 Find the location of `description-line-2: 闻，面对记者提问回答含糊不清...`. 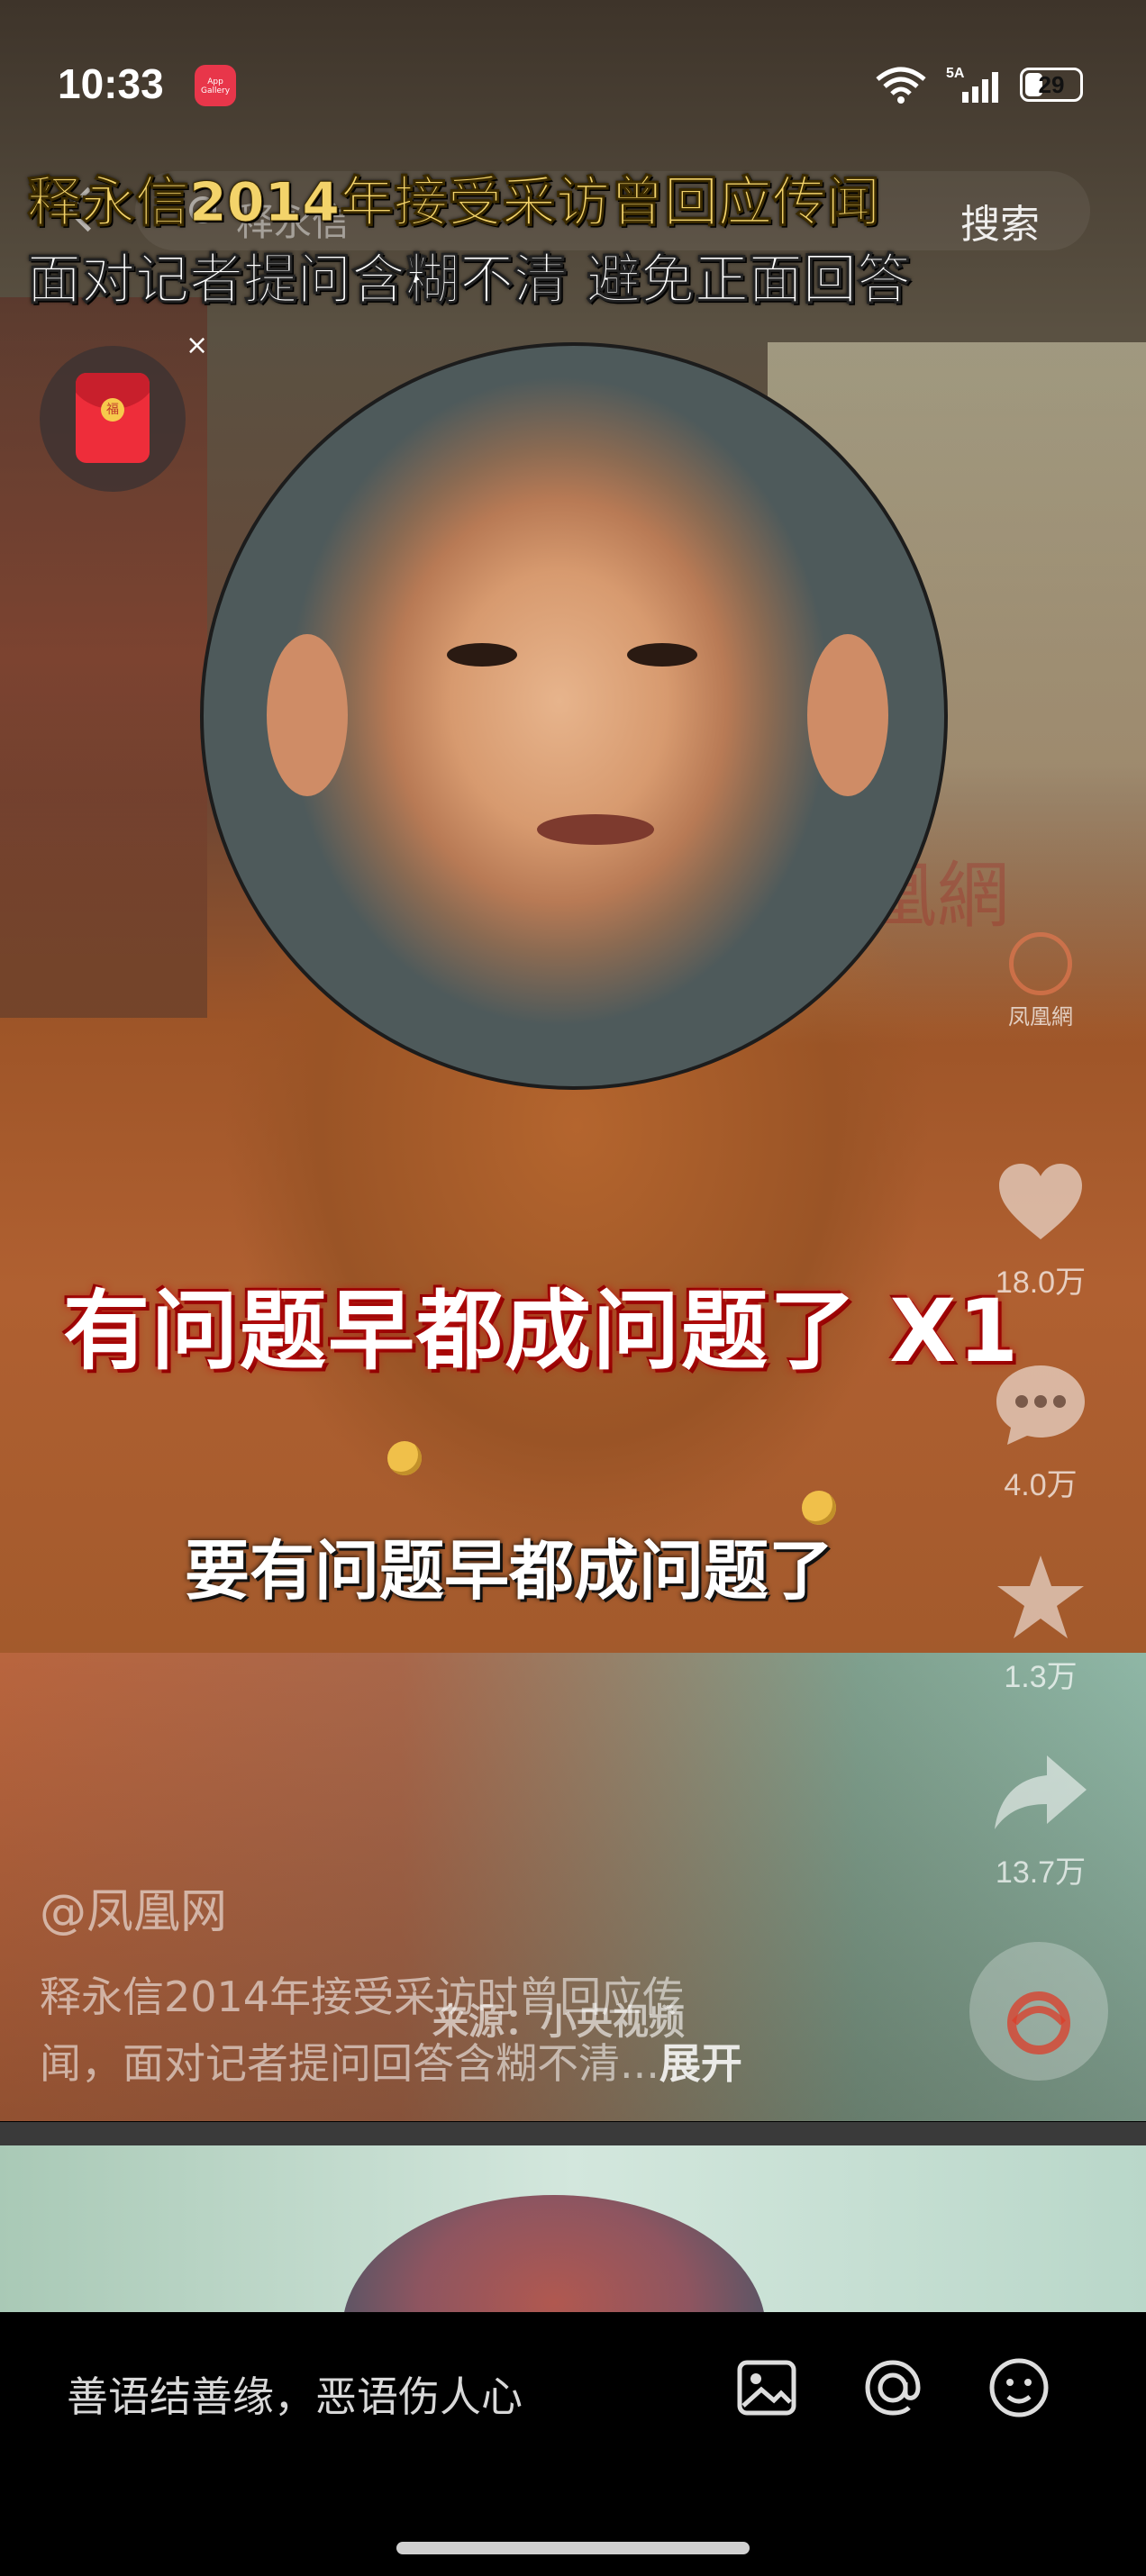

description-line-2: 闻，面对记者提问回答含糊不清... is located at coordinates (350, 2063).